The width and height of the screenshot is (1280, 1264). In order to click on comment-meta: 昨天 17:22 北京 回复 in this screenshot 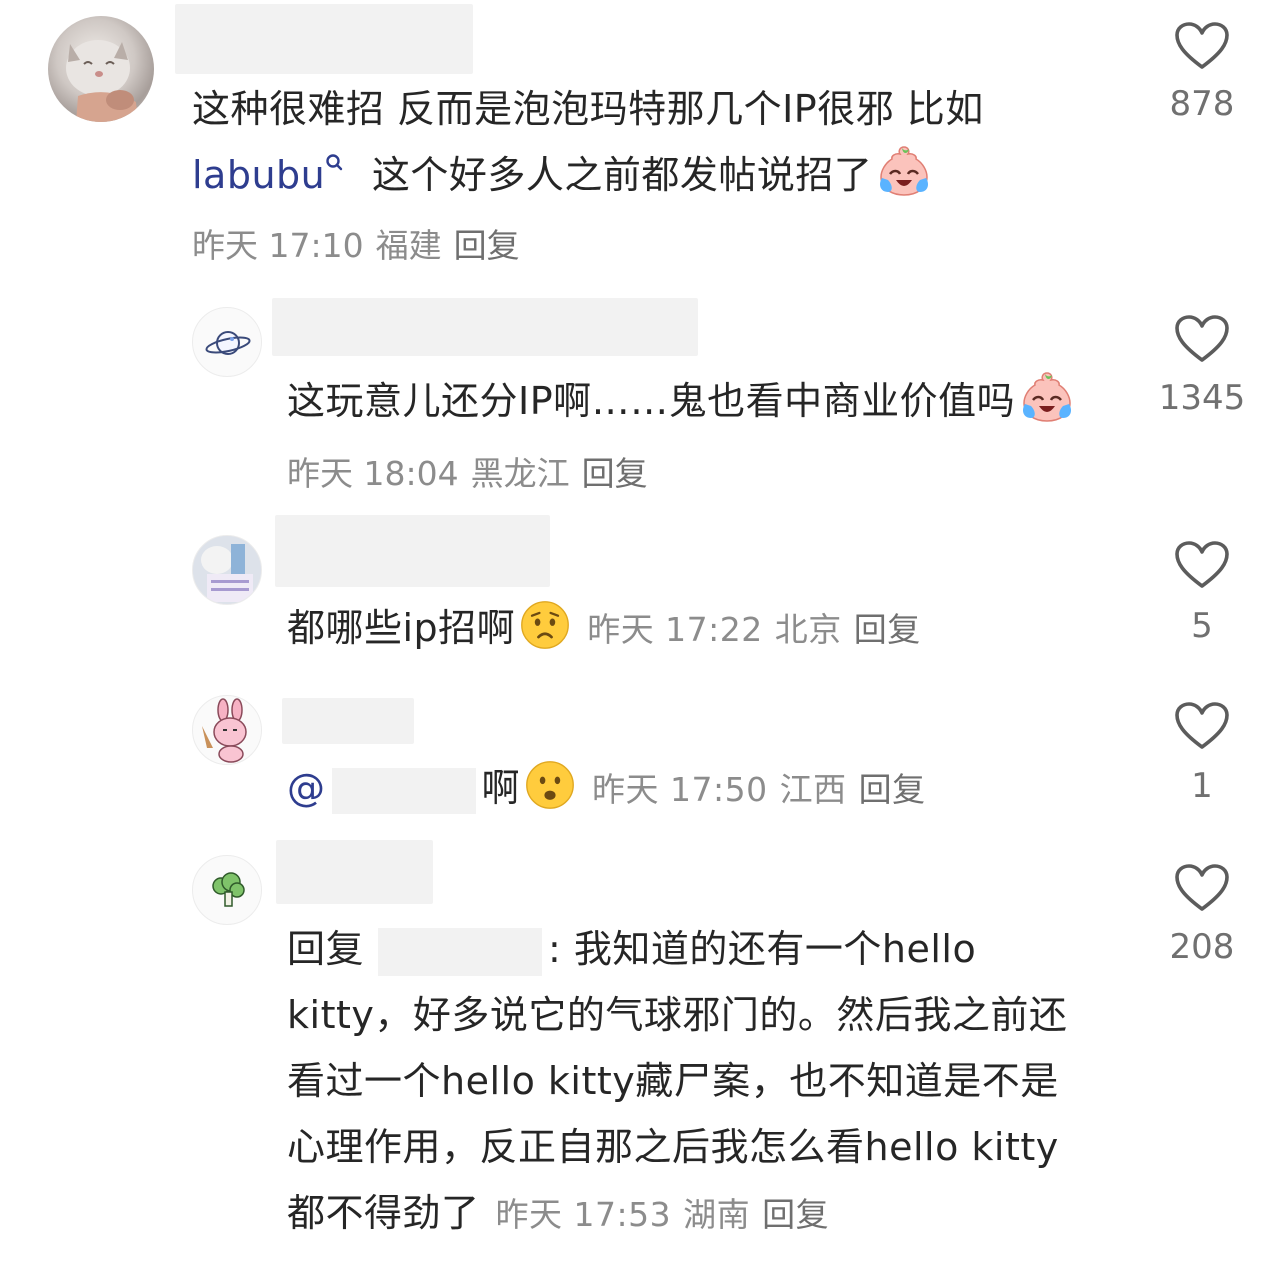, I will do `click(760, 629)`.